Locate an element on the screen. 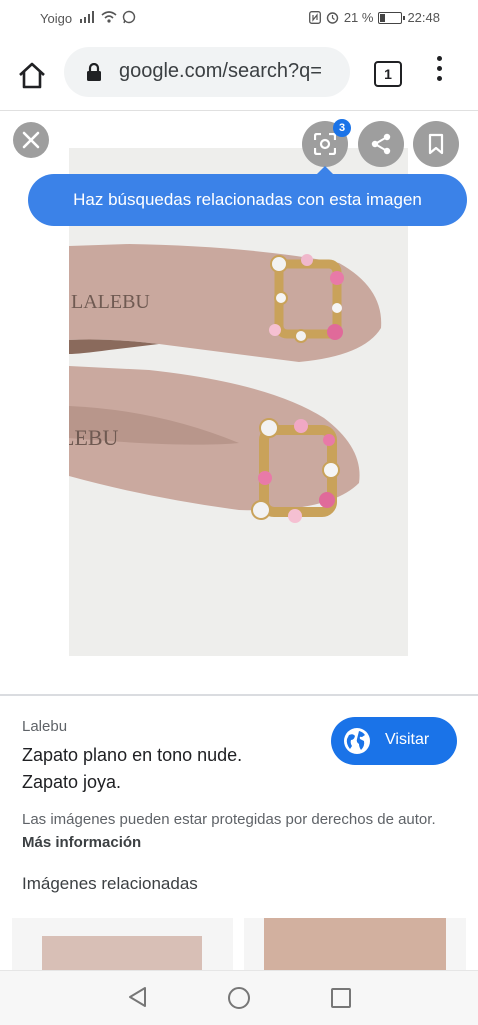 This screenshot has width=478, height=1025. lens-count-badge: 3 is located at coordinates (342, 128).